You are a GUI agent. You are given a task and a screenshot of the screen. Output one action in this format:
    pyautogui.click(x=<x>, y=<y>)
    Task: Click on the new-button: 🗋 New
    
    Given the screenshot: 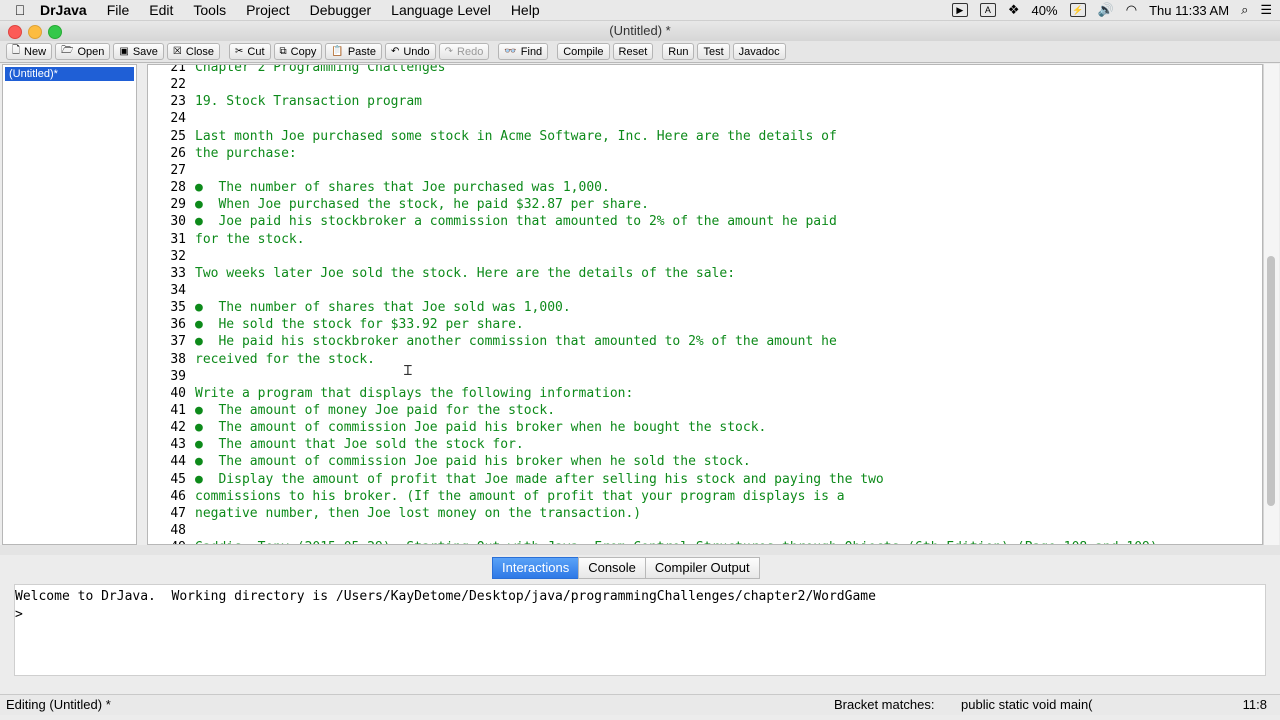 What is the action you would take?
    pyautogui.click(x=29, y=51)
    